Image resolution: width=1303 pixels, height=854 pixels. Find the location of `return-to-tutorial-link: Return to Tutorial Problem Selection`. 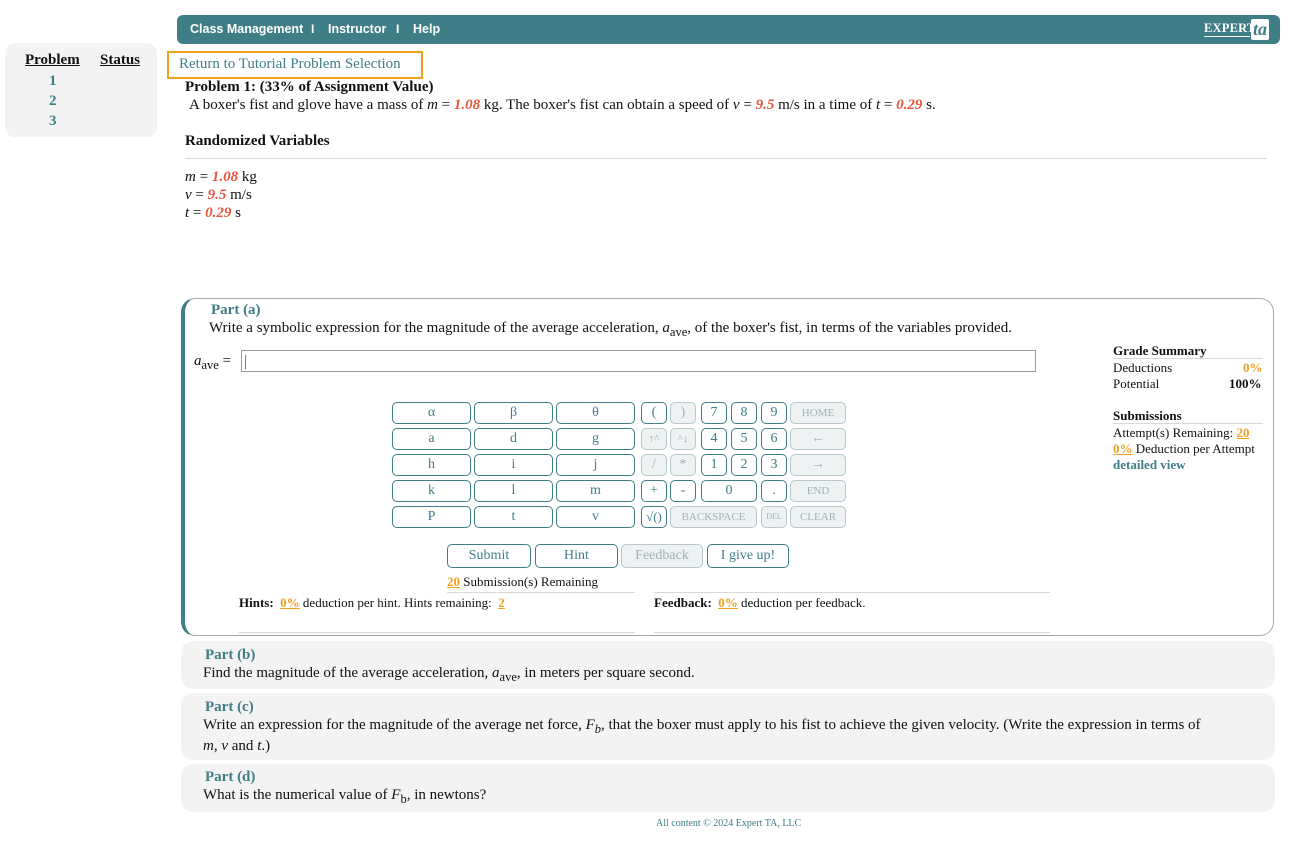

return-to-tutorial-link: Return to Tutorial Problem Selection is located at coordinates (290, 64).